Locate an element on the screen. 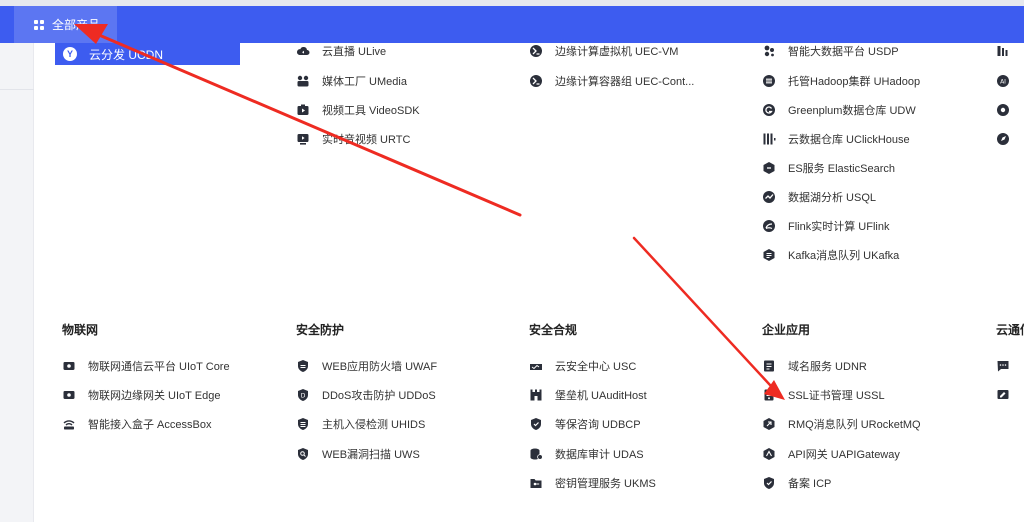 The width and height of the screenshot is (1024, 522). ddos-shield-icon: D is located at coordinates (303, 395).